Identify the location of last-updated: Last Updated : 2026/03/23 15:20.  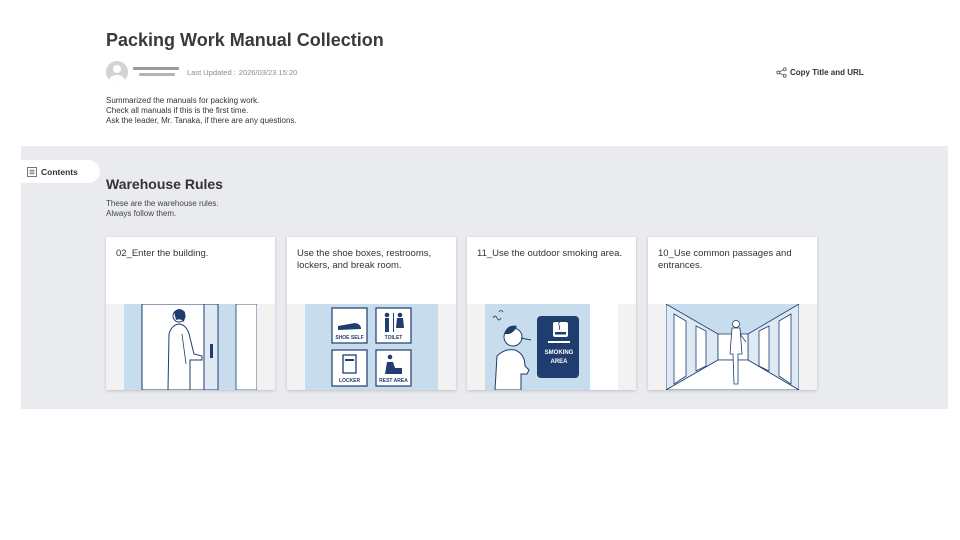
(242, 72).